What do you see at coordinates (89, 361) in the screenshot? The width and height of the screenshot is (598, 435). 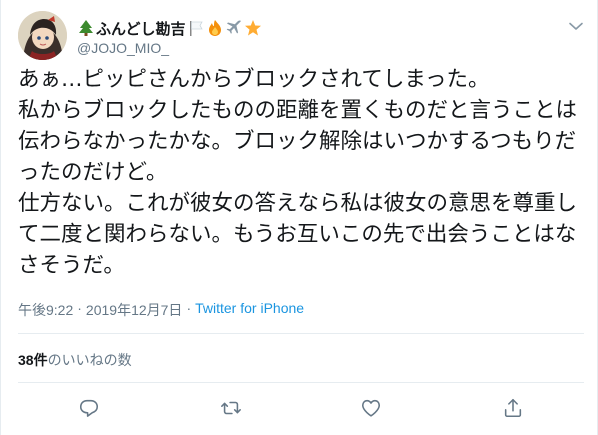 I see `likes-label: のいいねの数` at bounding box center [89, 361].